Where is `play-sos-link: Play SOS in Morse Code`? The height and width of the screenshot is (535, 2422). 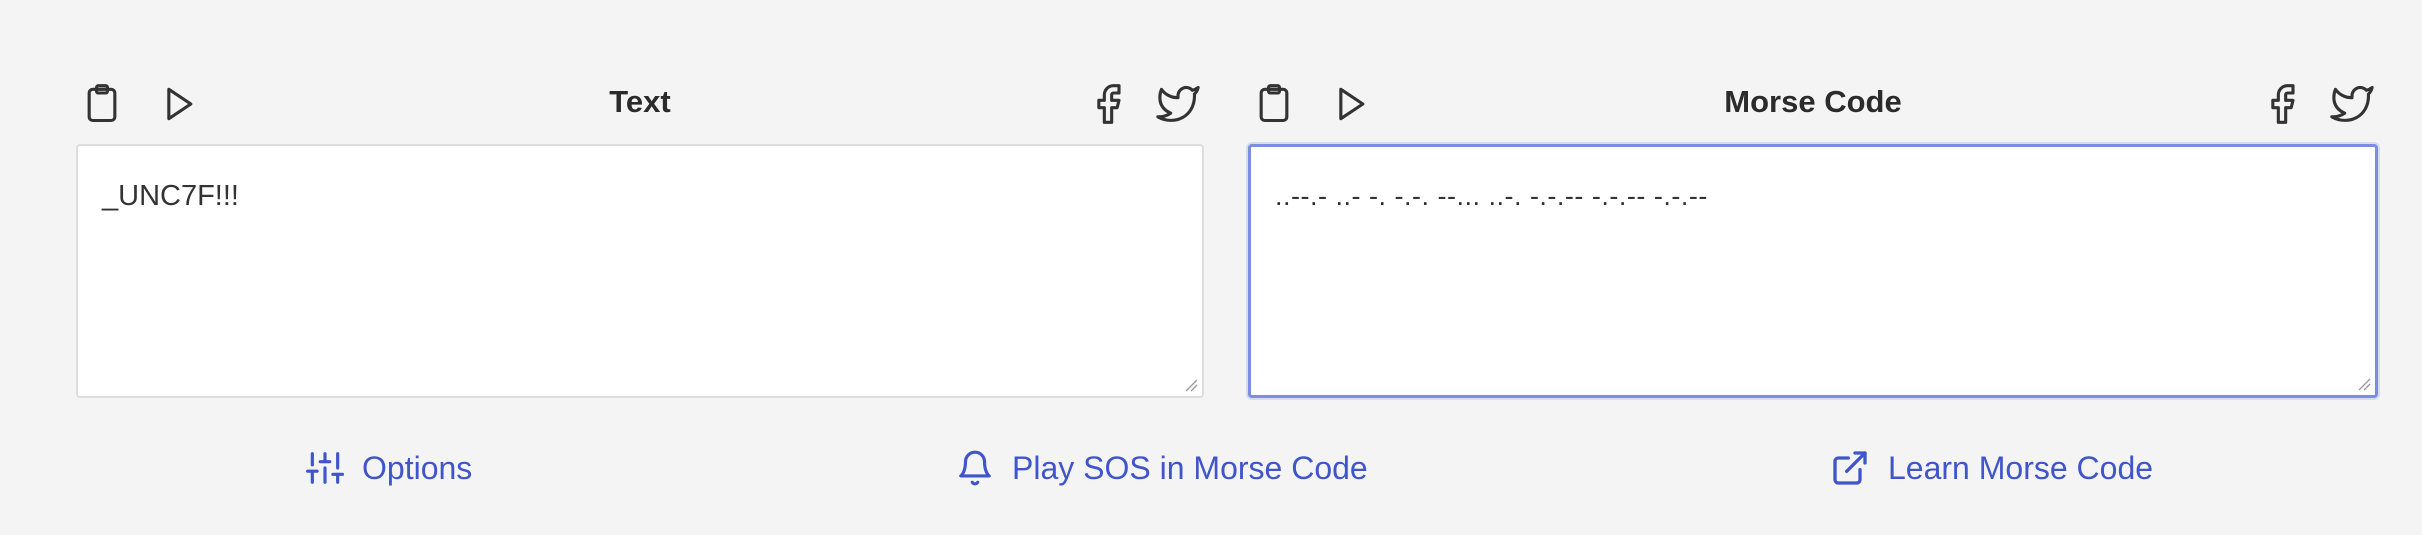 play-sos-link: Play SOS in Morse Code is located at coordinates (1162, 468).